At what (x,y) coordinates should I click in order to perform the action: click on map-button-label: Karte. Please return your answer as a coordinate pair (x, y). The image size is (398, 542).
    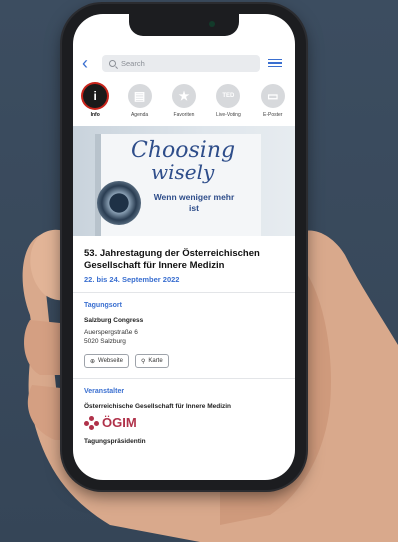
    Looking at the image, I should click on (155, 361).